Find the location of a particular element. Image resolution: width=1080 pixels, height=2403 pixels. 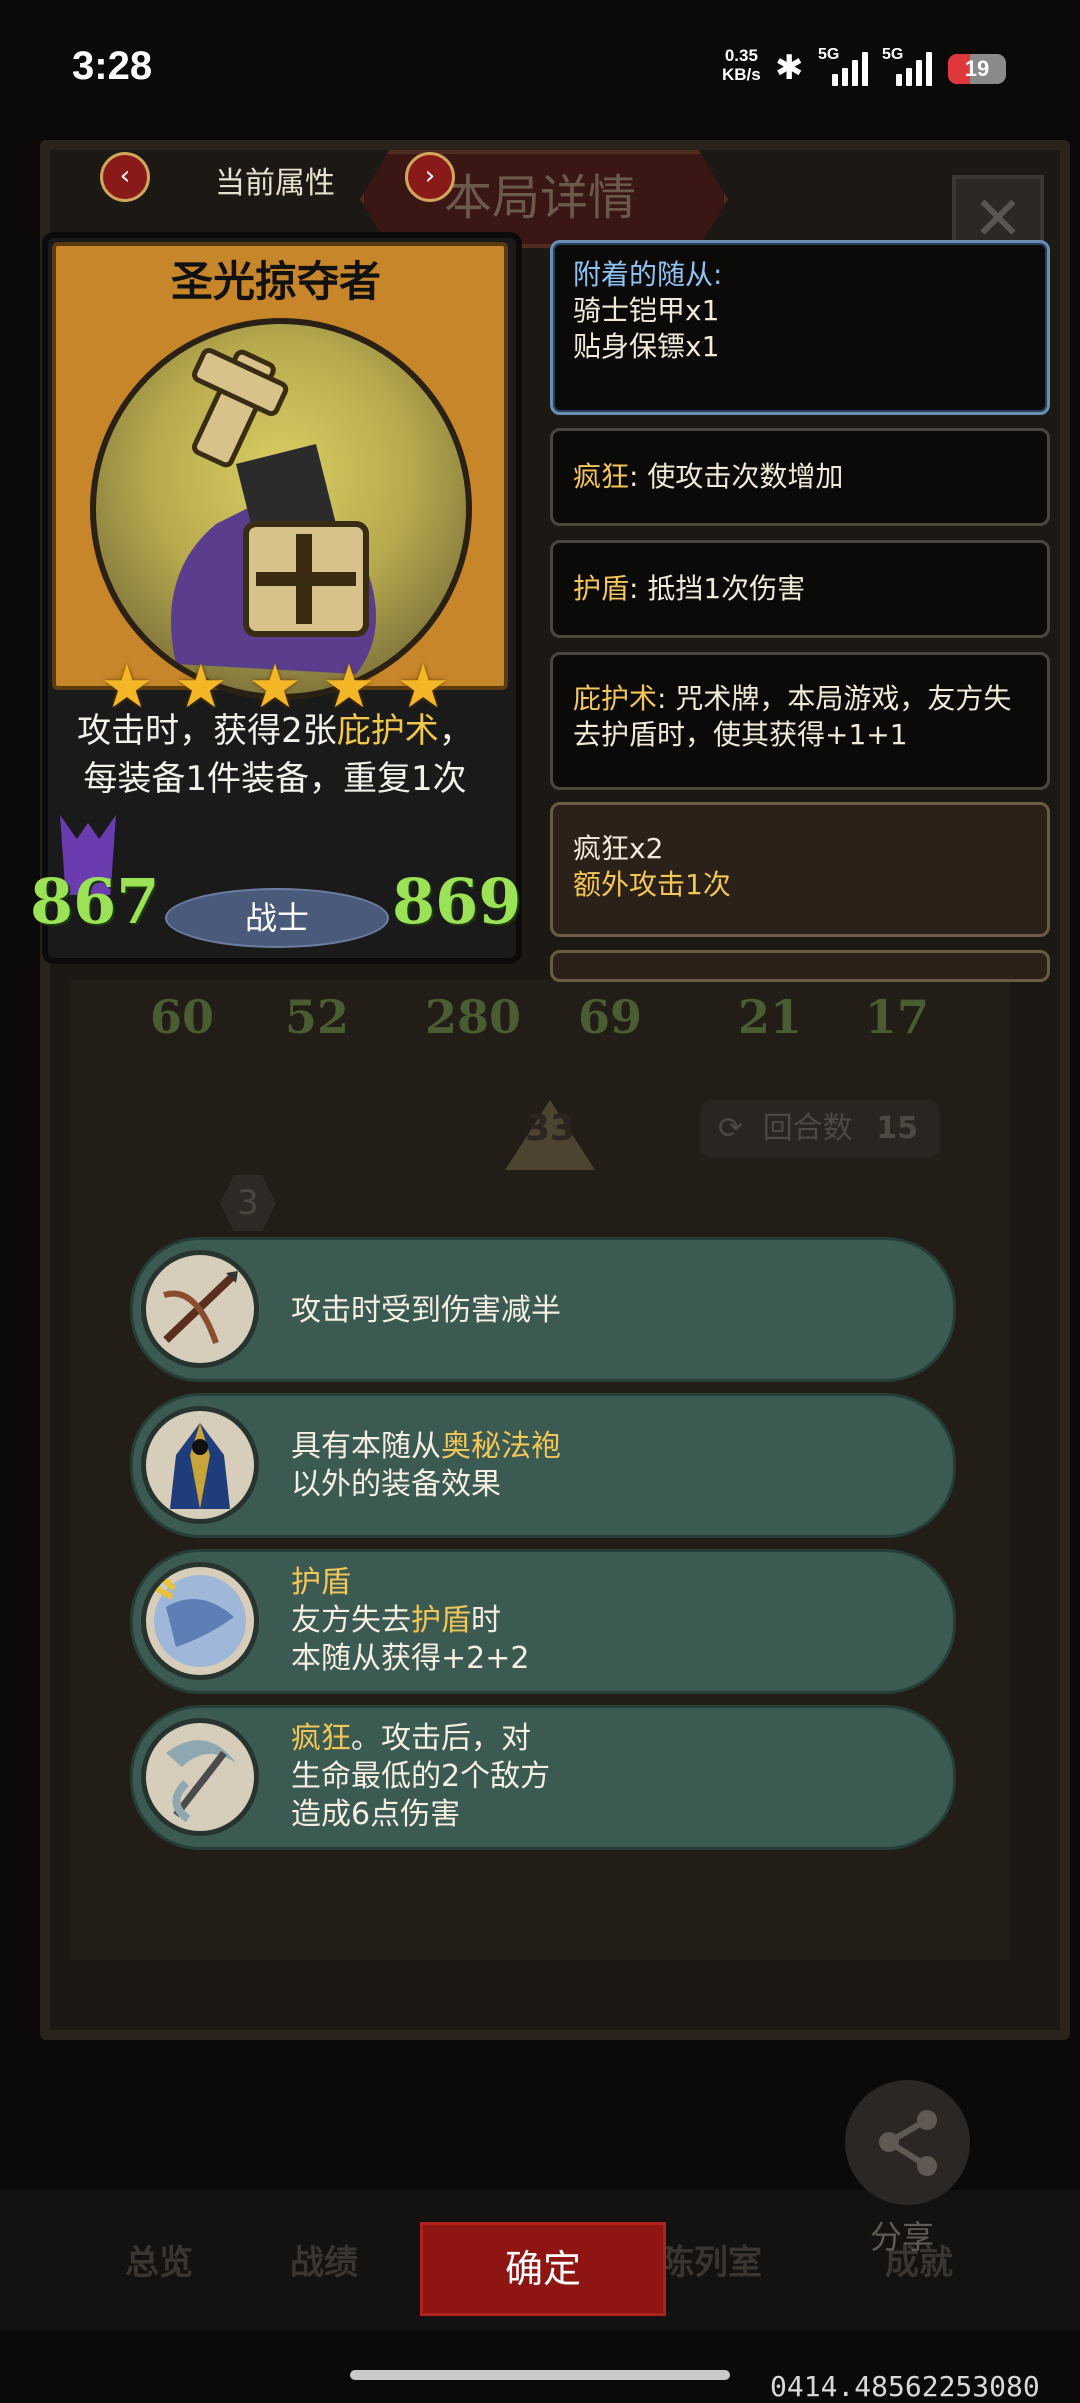

attached-minions-panel: 附着的随从: 骑士铠甲x1 贴身保镖x1 is located at coordinates (800, 327).